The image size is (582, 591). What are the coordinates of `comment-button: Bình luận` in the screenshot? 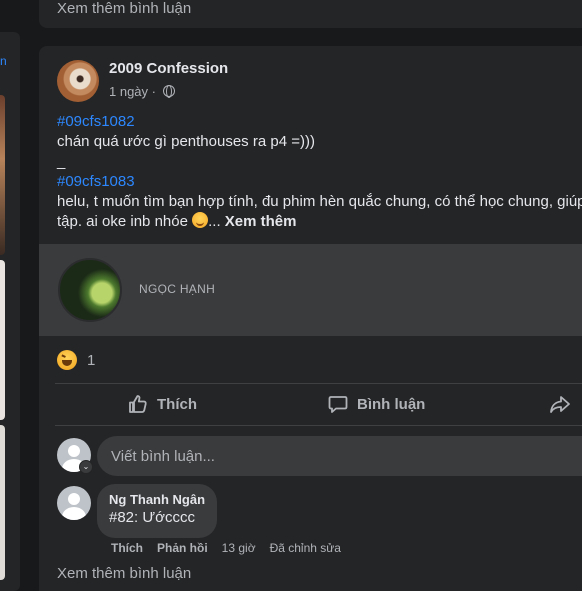 It's located at (376, 404).